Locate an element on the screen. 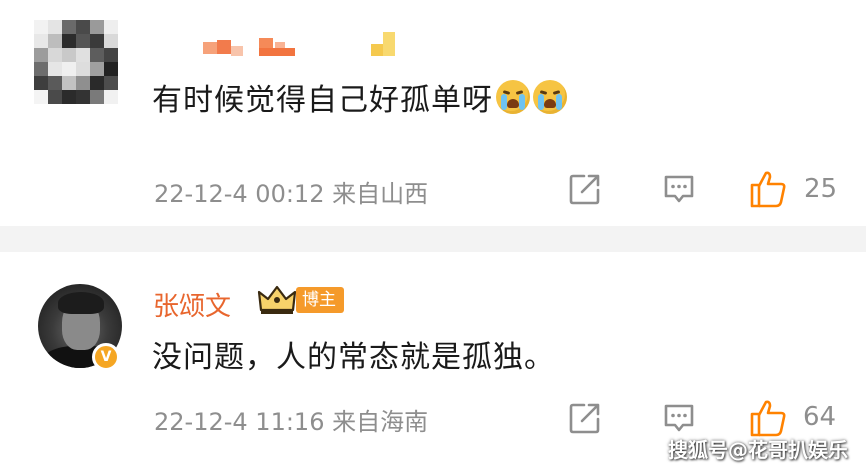 This screenshot has height=466, width=866. blogger-badge: 博主 is located at coordinates (320, 300).